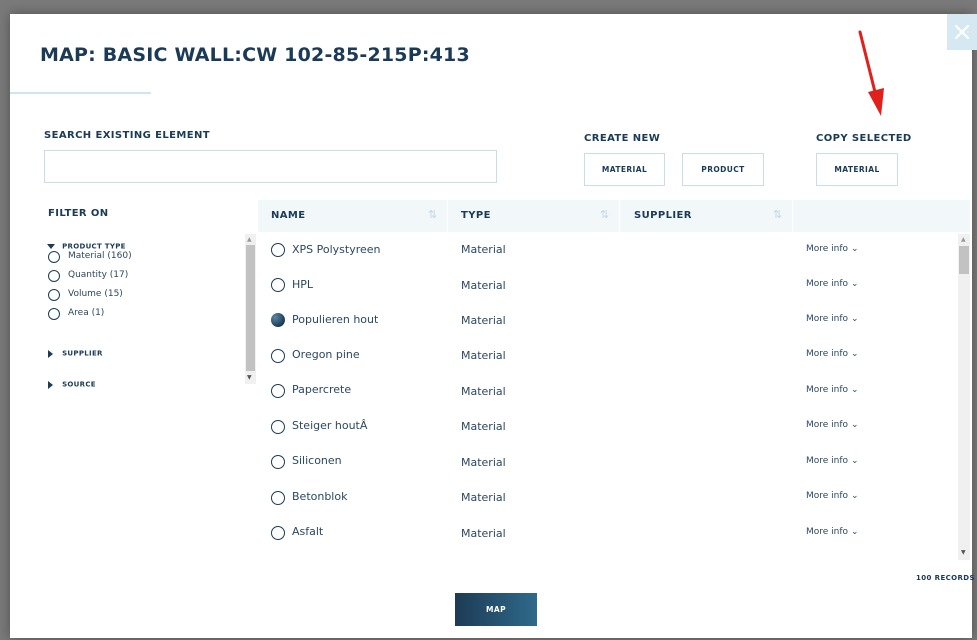  Describe the element at coordinates (308, 531) in the screenshot. I see `row-name: Asfalt` at that location.